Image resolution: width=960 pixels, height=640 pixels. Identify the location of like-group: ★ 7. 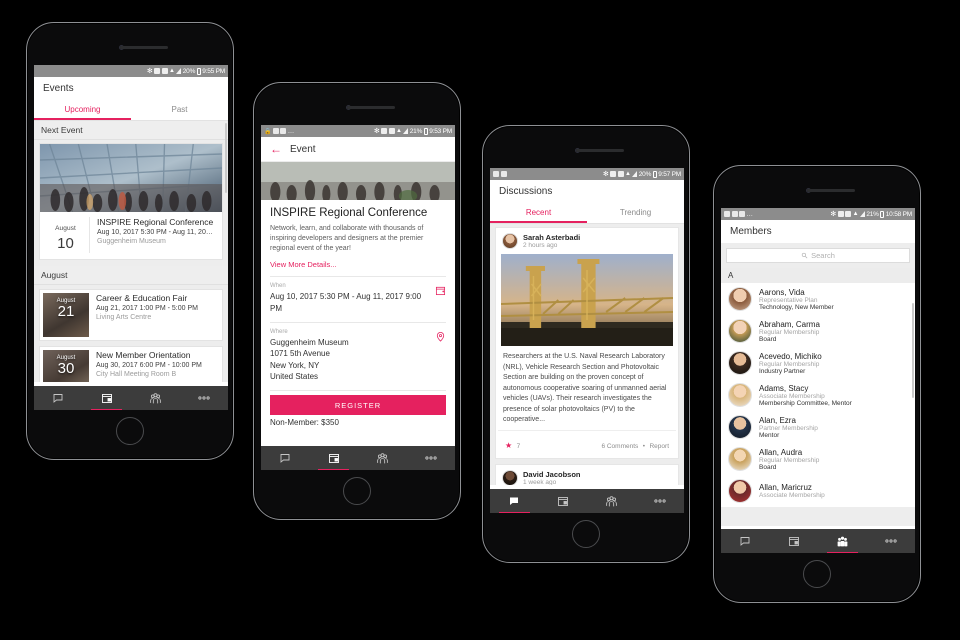
(512, 444).